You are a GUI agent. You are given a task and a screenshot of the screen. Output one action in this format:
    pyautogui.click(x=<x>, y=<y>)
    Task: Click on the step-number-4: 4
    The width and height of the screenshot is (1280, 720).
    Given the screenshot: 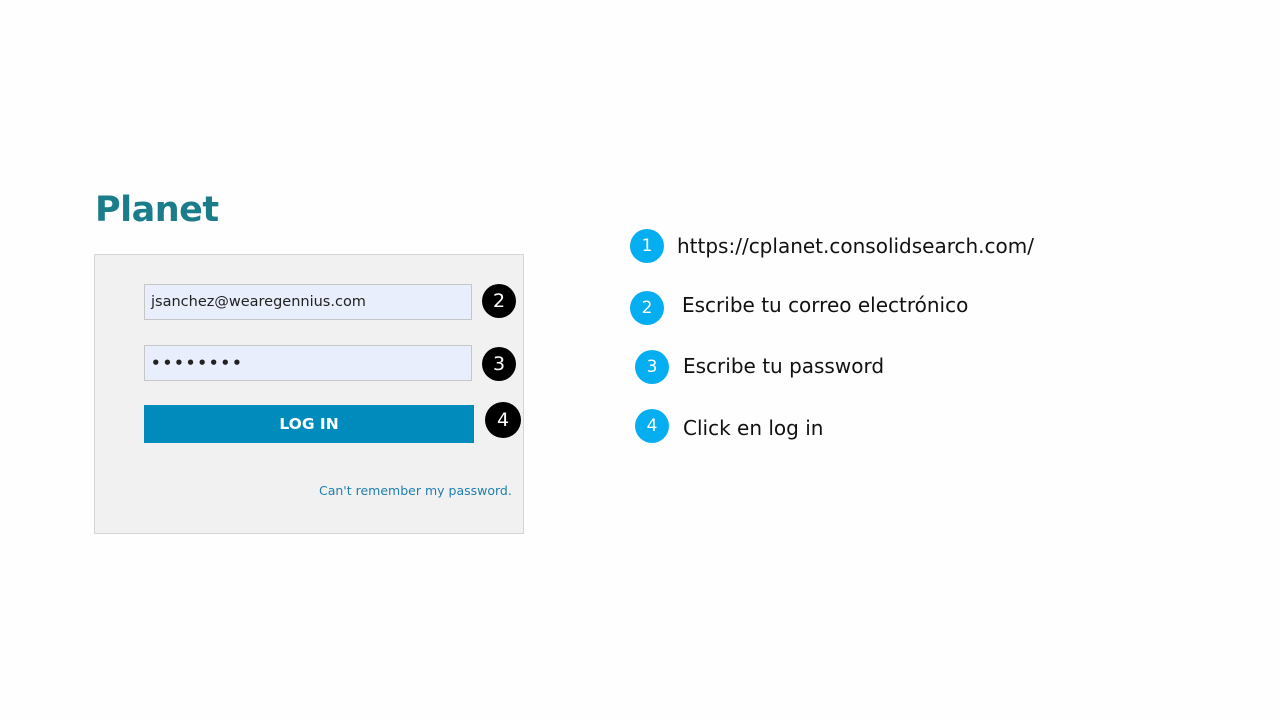 What is the action you would take?
    pyautogui.click(x=652, y=426)
    